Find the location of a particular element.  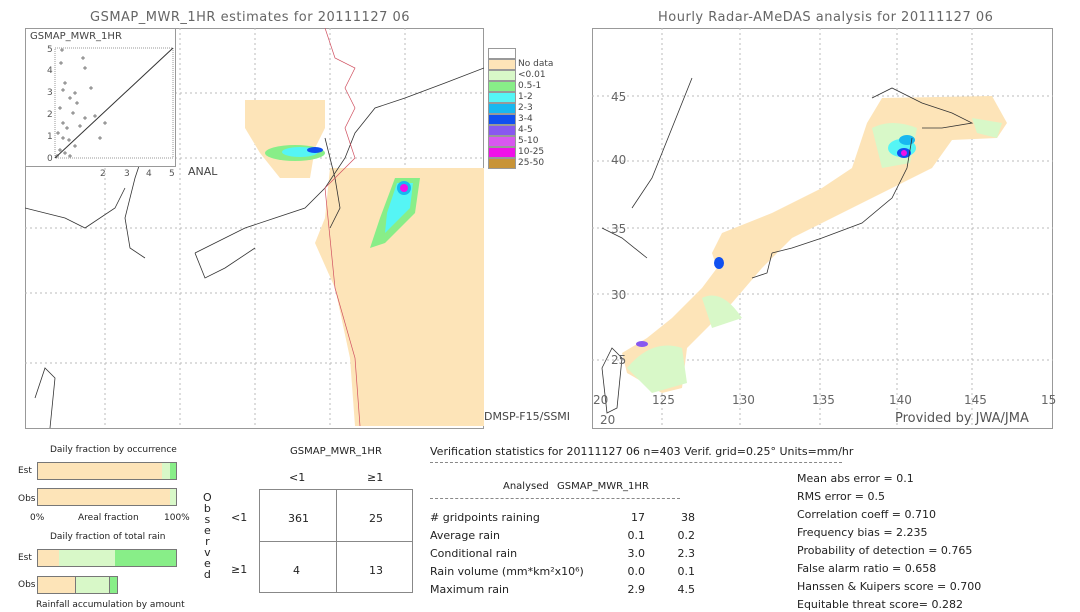

observed-label: Observed is located at coordinates (207, 536).